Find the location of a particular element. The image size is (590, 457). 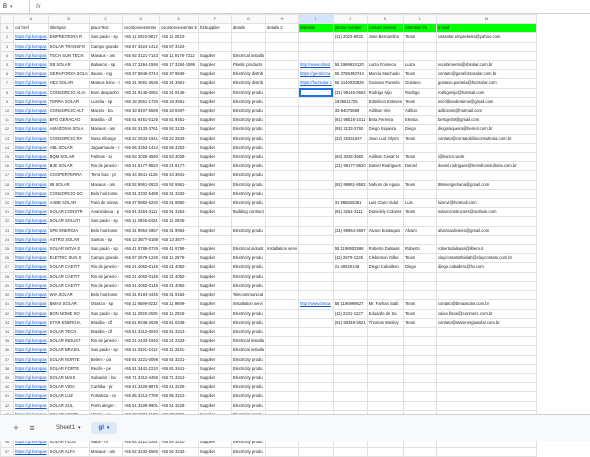

table-cell: +55 81 3441- is located at coordinates (178, 368).